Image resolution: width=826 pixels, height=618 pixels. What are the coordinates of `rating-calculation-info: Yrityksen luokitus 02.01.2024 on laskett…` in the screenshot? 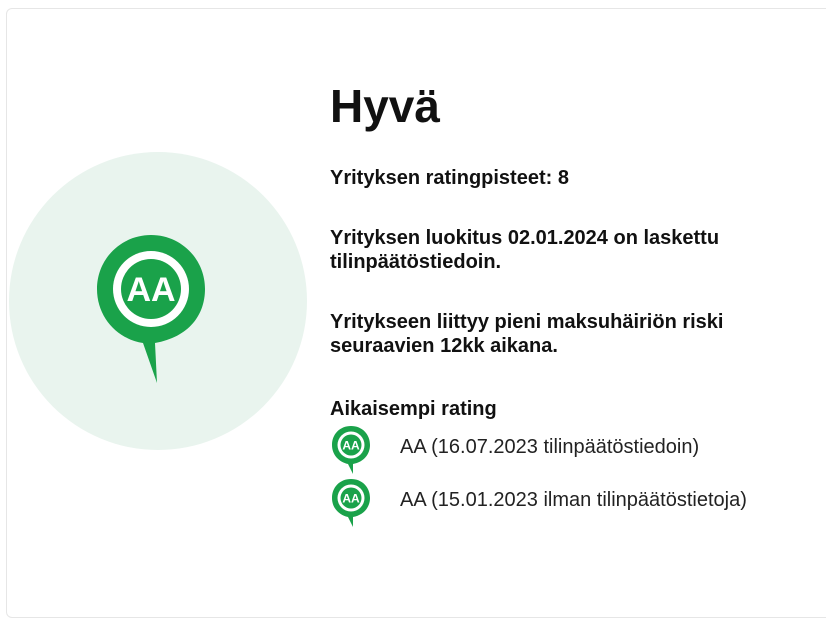 It's located at (525, 250).